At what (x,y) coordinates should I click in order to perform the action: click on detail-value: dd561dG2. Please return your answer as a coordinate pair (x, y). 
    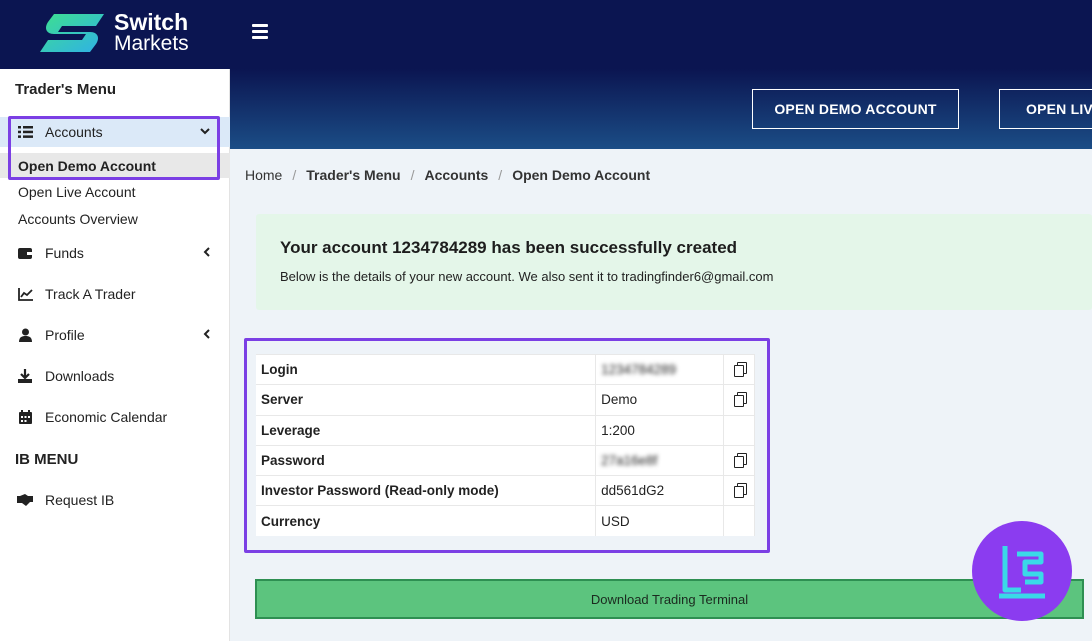
    Looking at the image, I should click on (659, 490).